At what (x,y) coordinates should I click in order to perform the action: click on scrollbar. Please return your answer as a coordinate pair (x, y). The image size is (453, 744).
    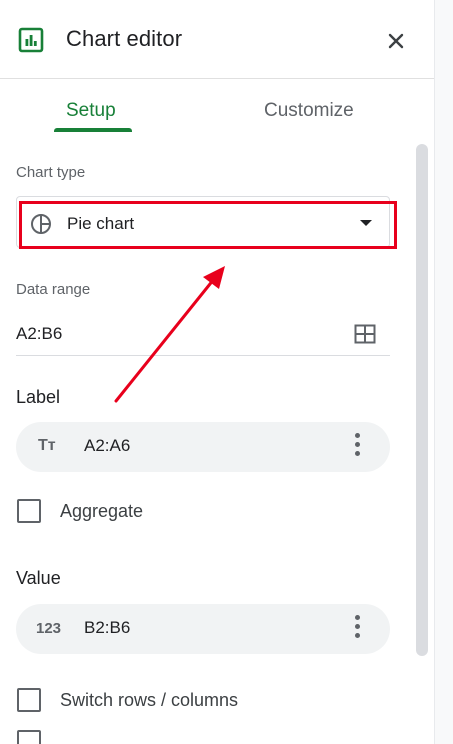
    Looking at the image, I should click on (422, 400).